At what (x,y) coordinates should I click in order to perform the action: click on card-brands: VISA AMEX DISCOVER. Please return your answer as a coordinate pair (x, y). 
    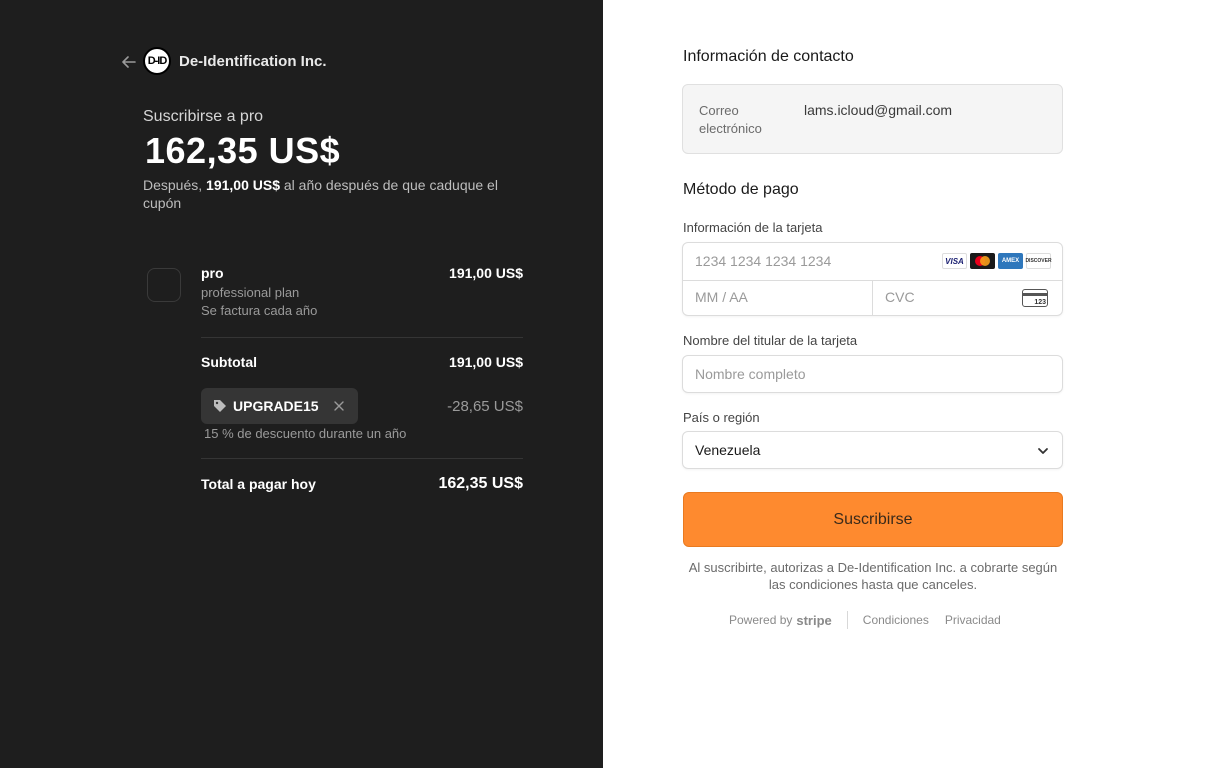
    Looking at the image, I should click on (997, 261).